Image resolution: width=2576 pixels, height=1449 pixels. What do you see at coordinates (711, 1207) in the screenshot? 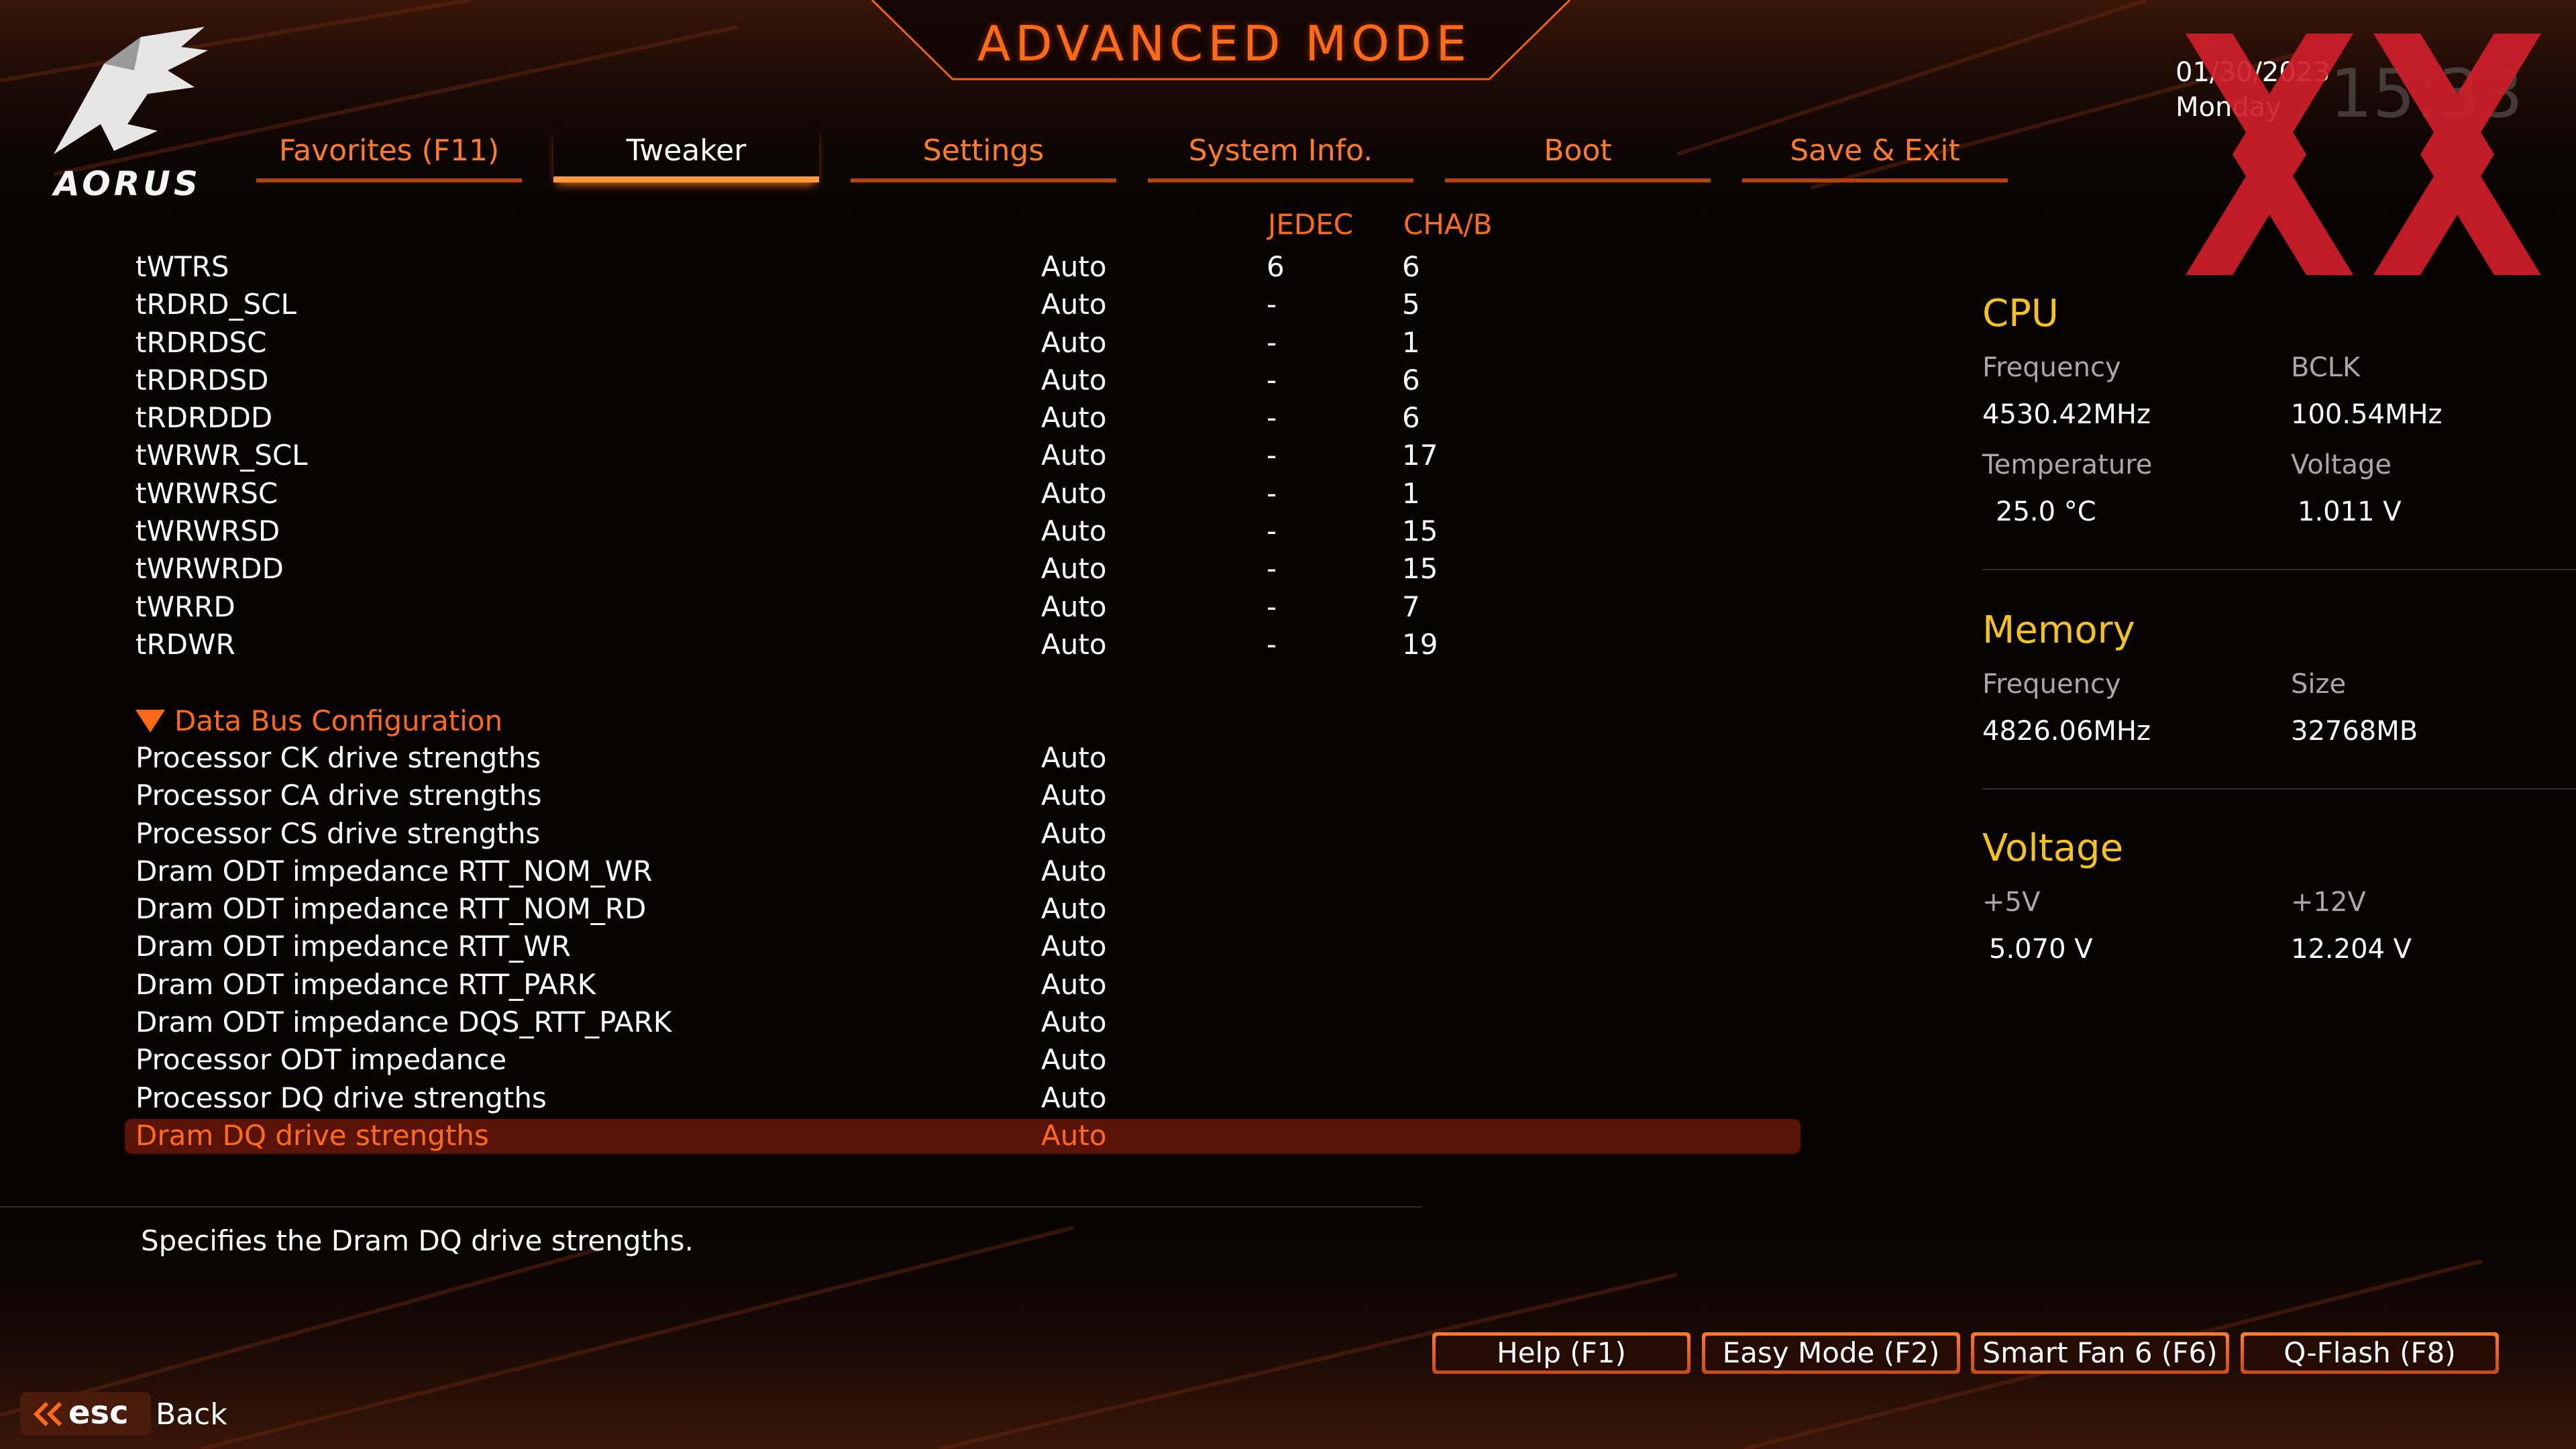
I see `help-divider` at bounding box center [711, 1207].